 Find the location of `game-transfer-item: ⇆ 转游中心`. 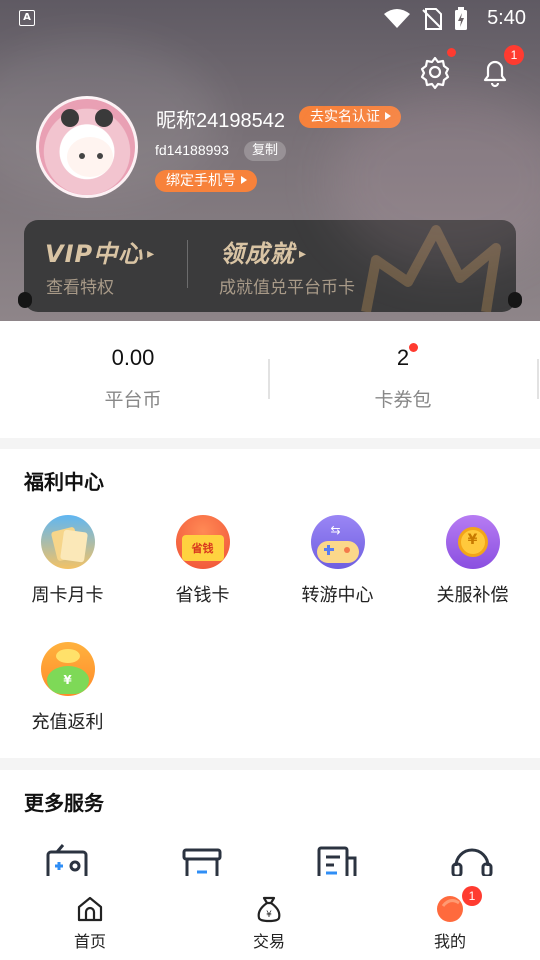

game-transfer-item: ⇆ 转游中心 is located at coordinates (337, 561).